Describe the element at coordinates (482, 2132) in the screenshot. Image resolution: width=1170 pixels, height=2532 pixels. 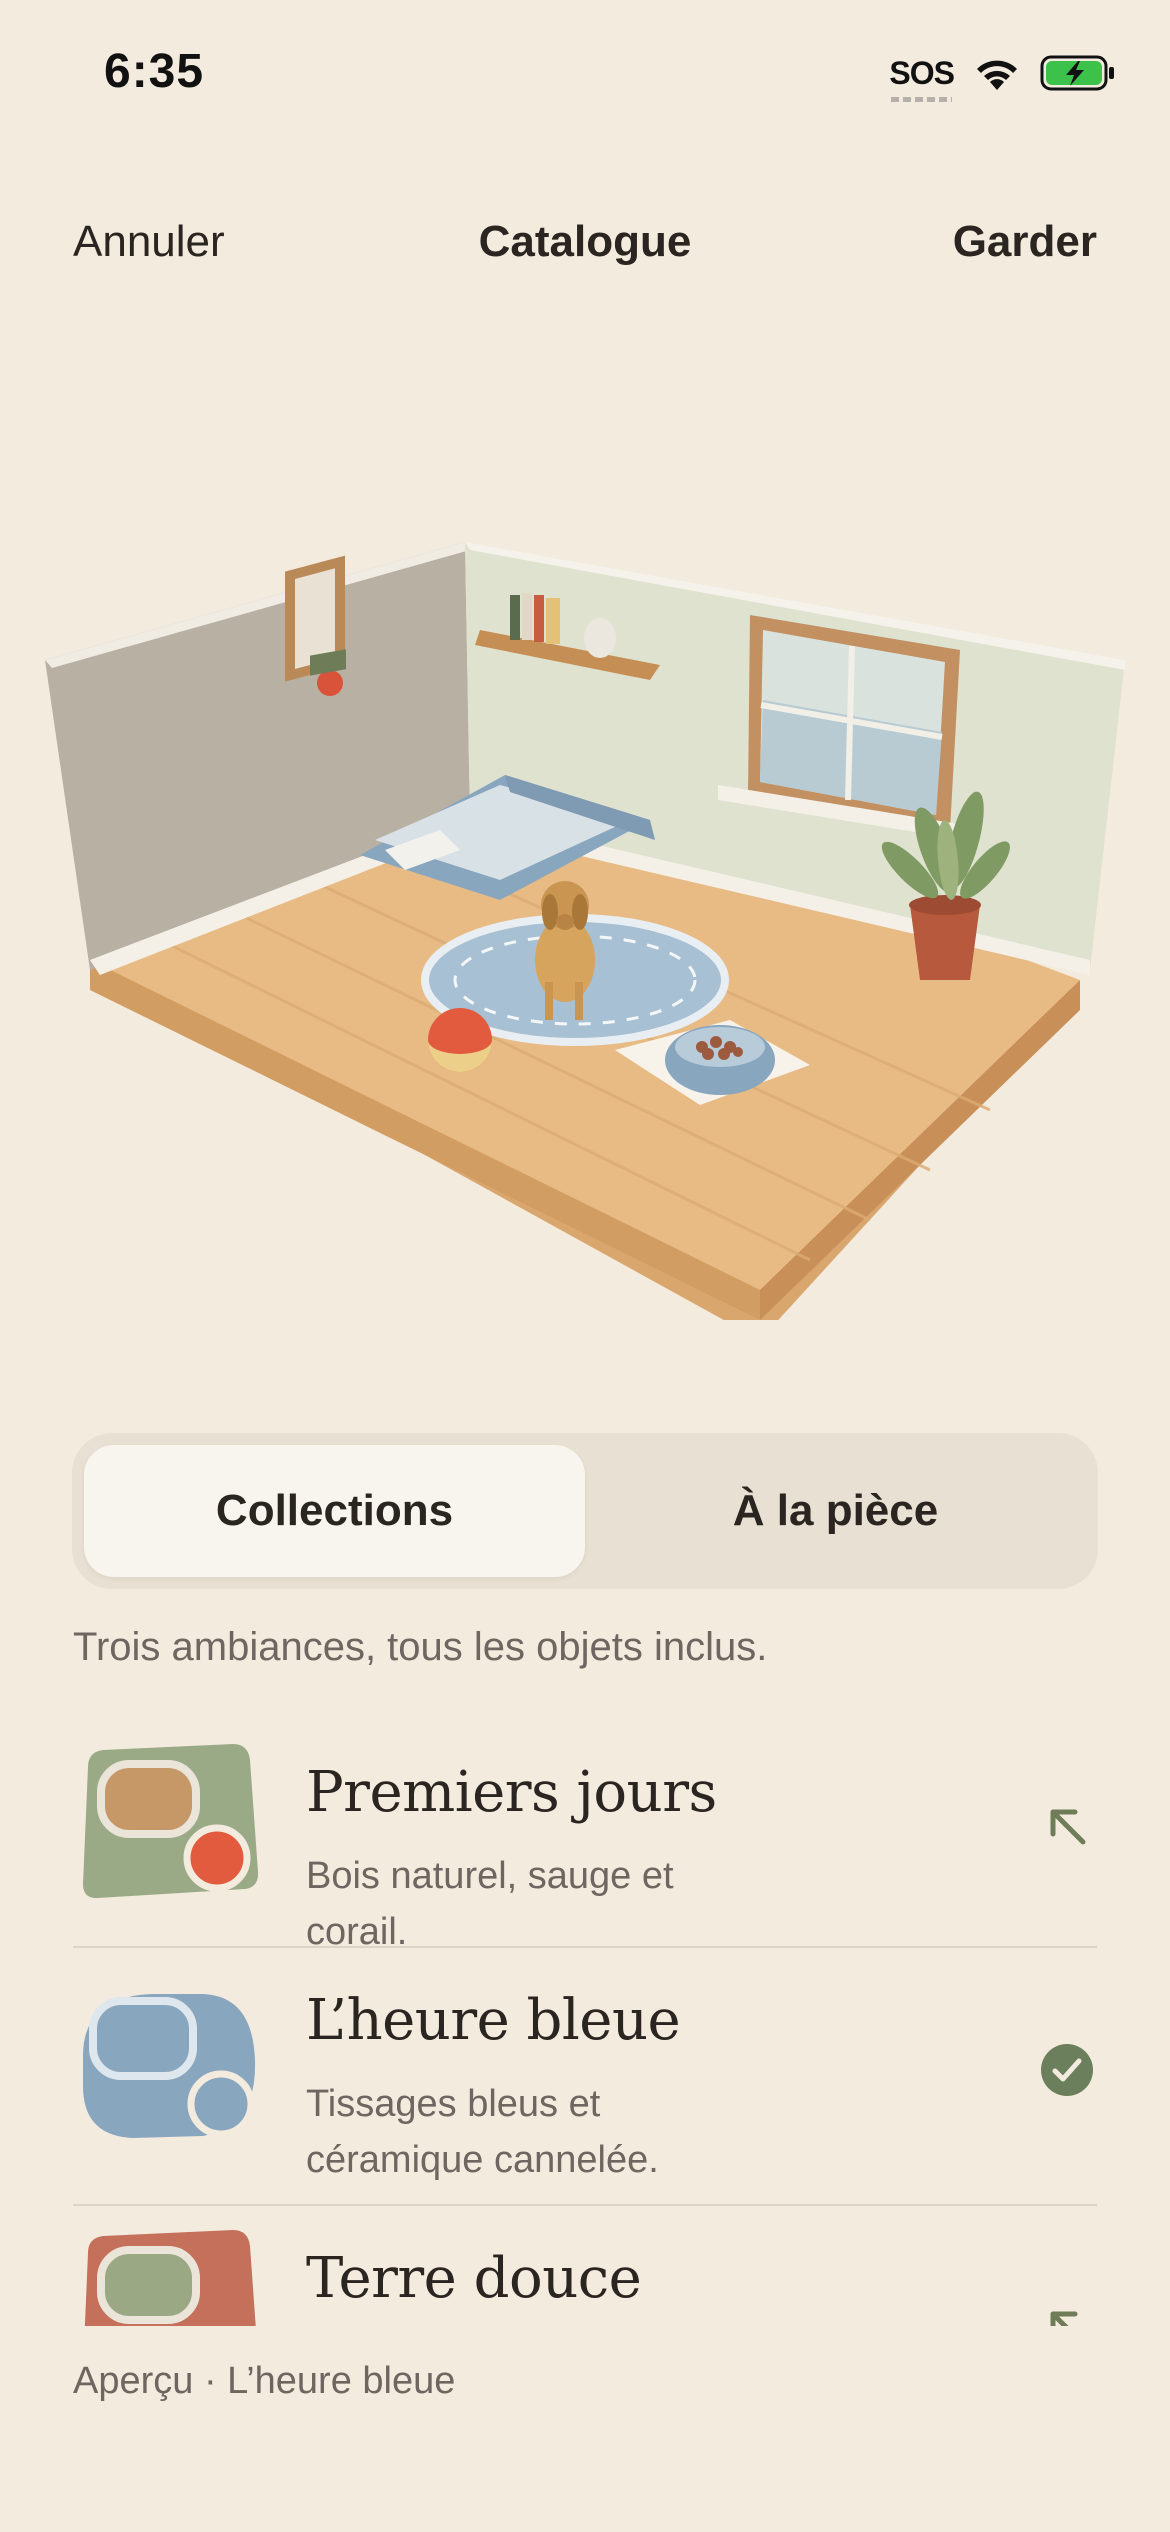
I see `collection-description: Tissages bleus et céramique cannelée.` at that location.